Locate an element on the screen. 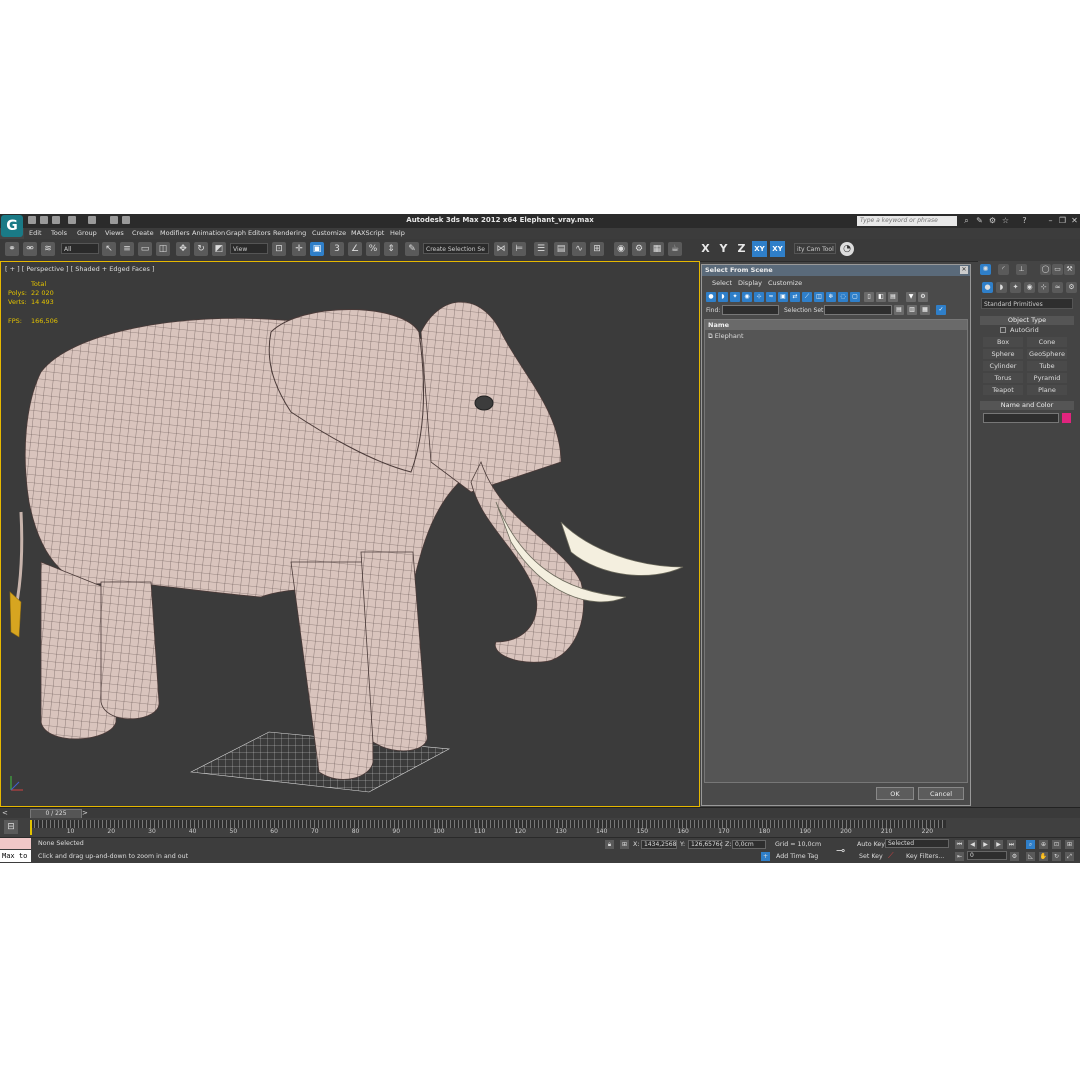 Image resolution: width=1080 pixels, height=1080 pixels. play-icon: ▶ is located at coordinates (985, 844).